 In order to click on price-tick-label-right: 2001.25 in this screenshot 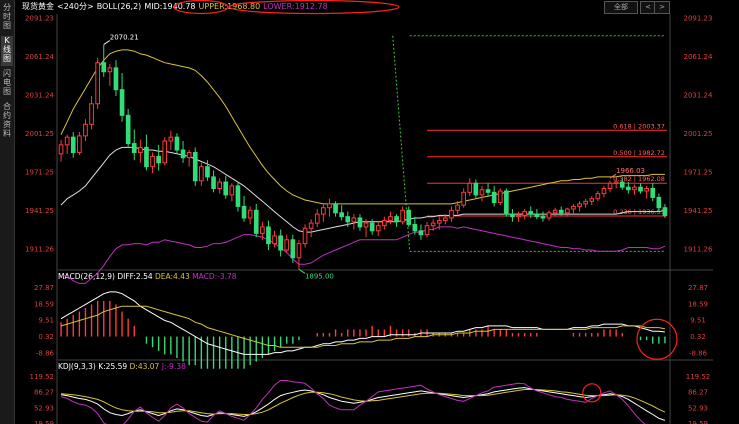, I will do `click(698, 134)`.